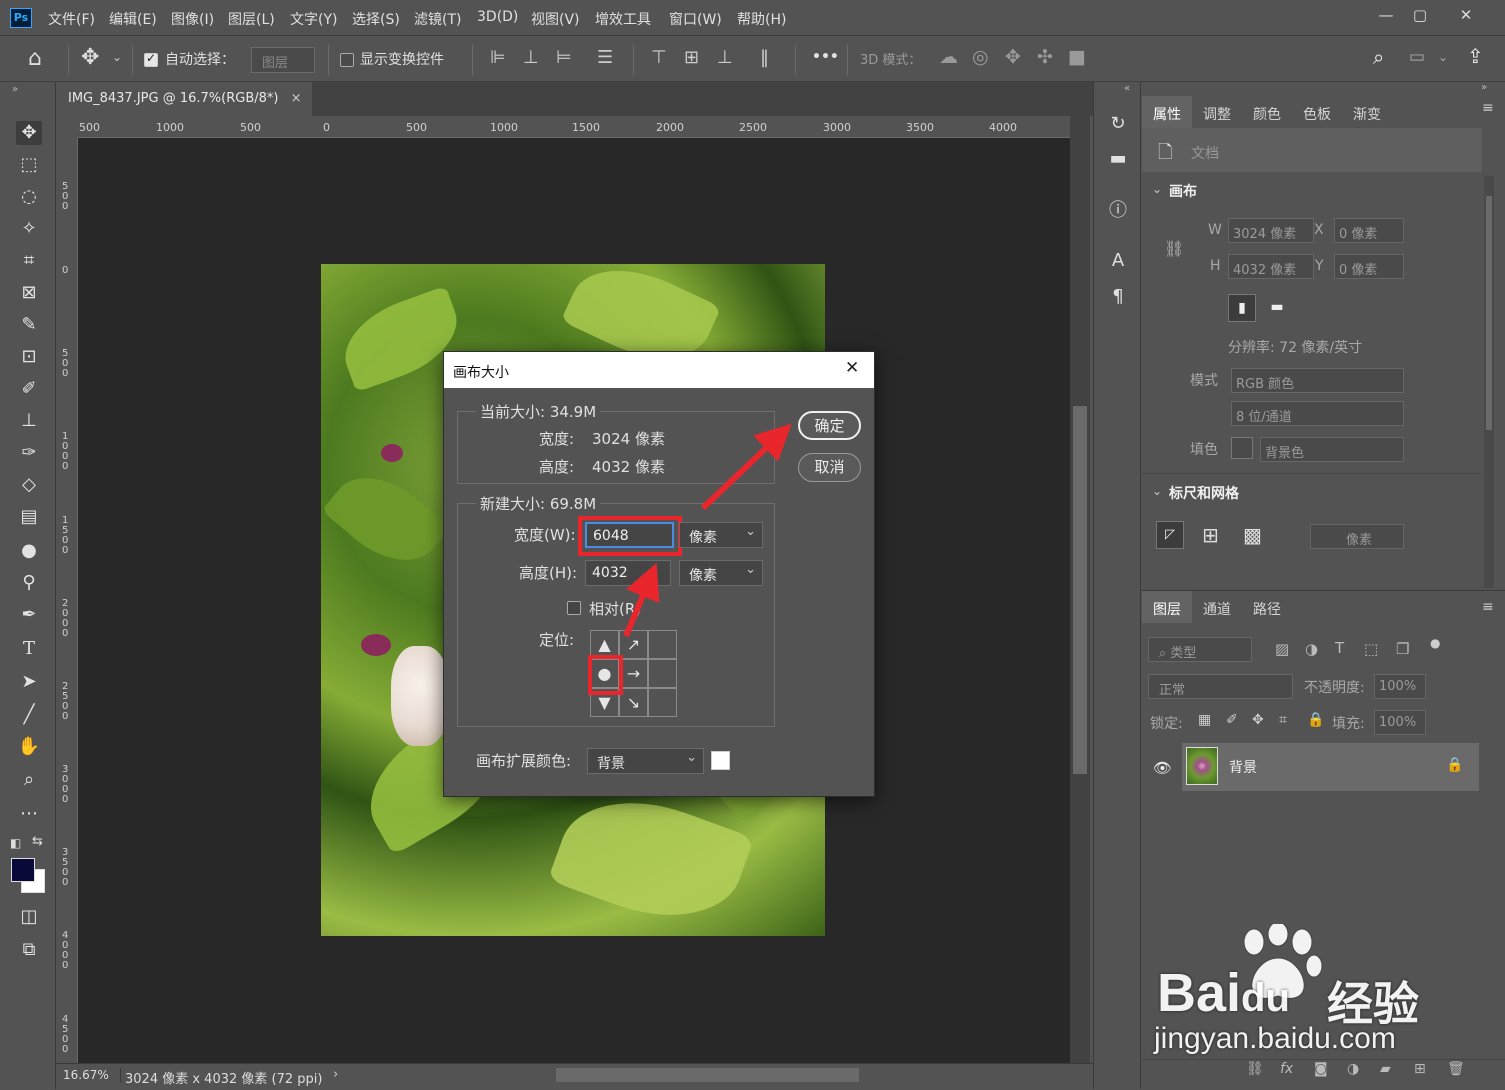 The width and height of the screenshot is (1505, 1090). What do you see at coordinates (1330, 767) in the screenshot?
I see `layer-row-background` at bounding box center [1330, 767].